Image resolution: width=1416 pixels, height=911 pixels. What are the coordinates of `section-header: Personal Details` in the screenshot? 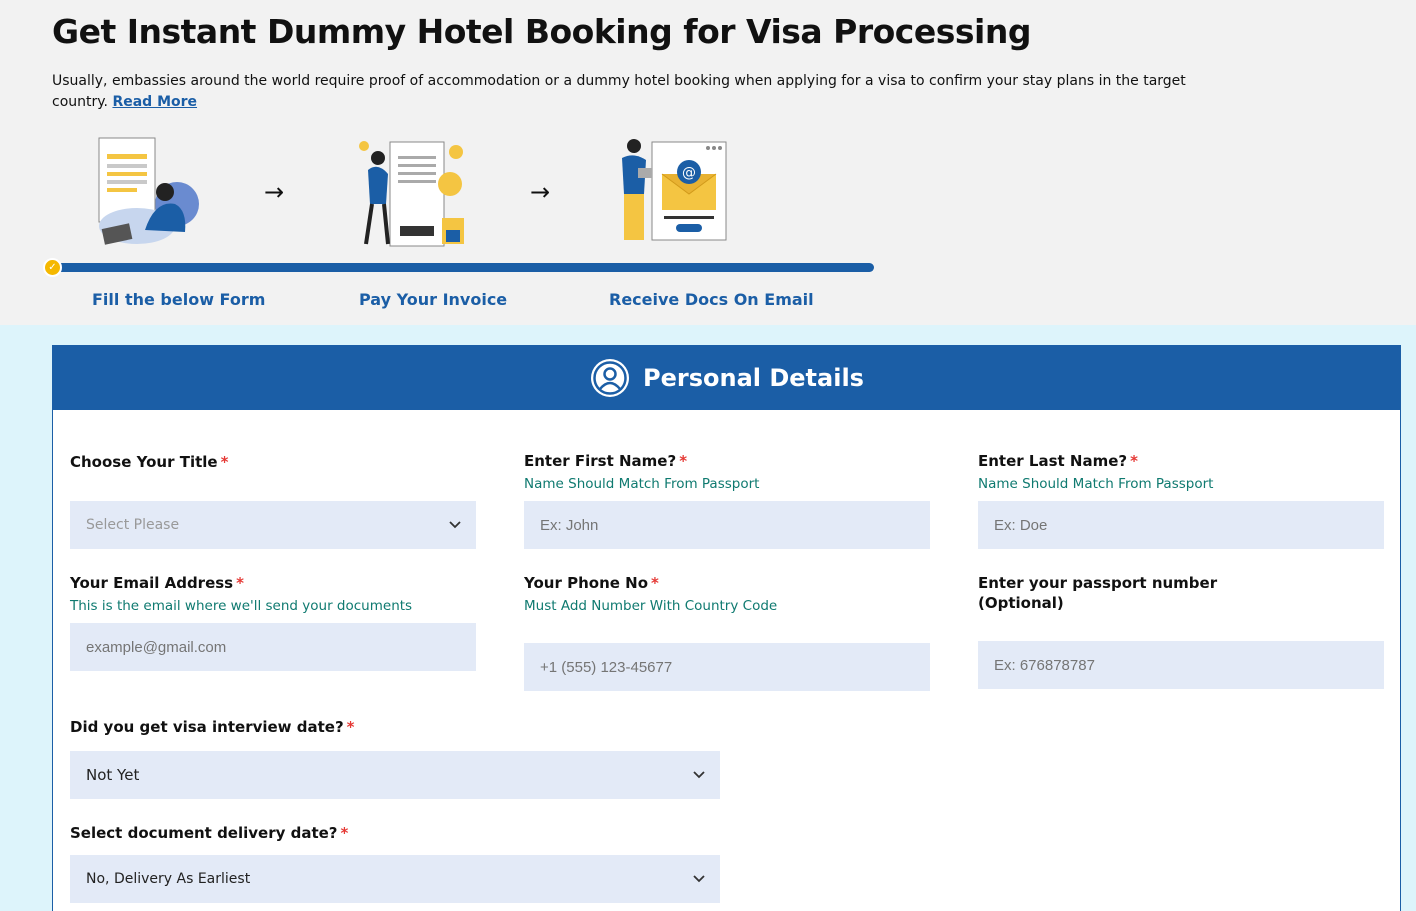 It's located at (726, 378).